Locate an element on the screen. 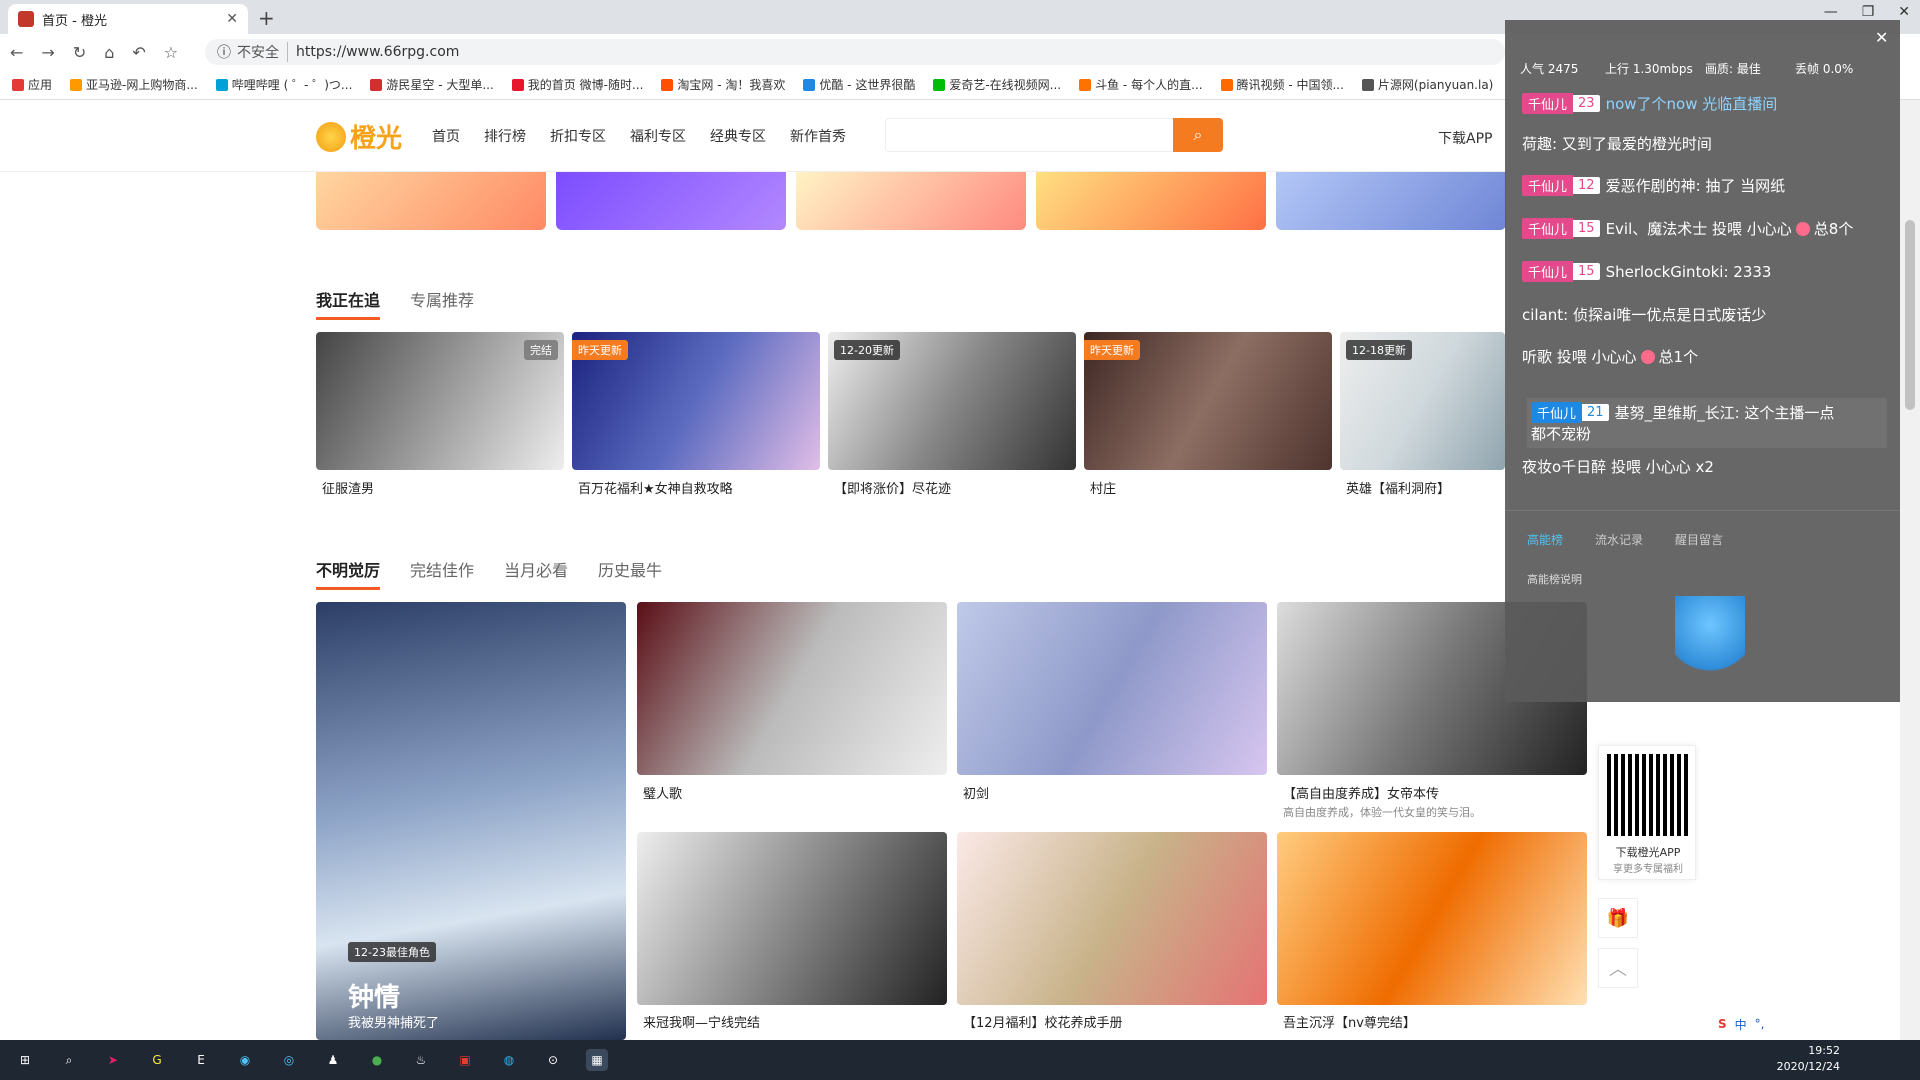 The height and width of the screenshot is (1080, 1920). forward-icon: → is located at coordinates (47, 52).